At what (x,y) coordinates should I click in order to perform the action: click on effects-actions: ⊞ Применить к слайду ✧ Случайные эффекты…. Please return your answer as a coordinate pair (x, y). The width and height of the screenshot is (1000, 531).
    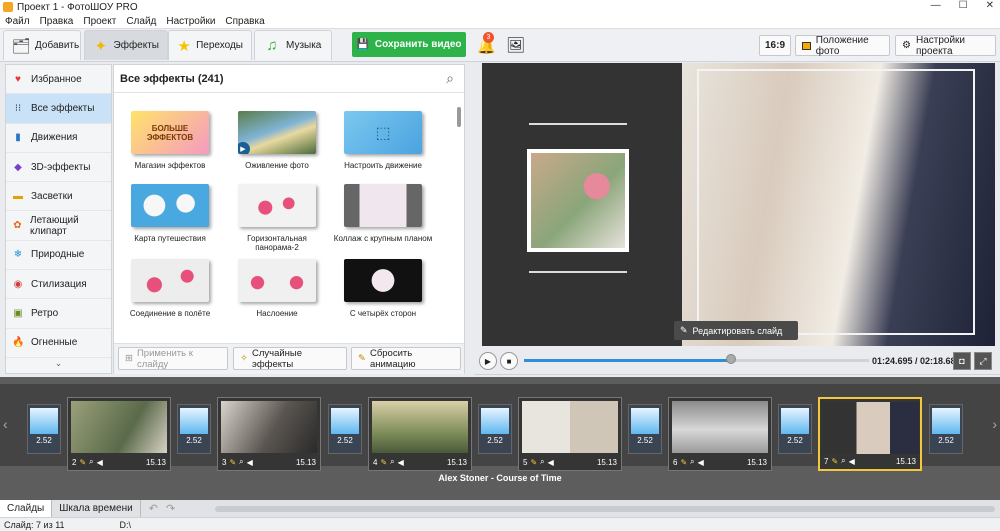
    Looking at the image, I should click on (289, 358).